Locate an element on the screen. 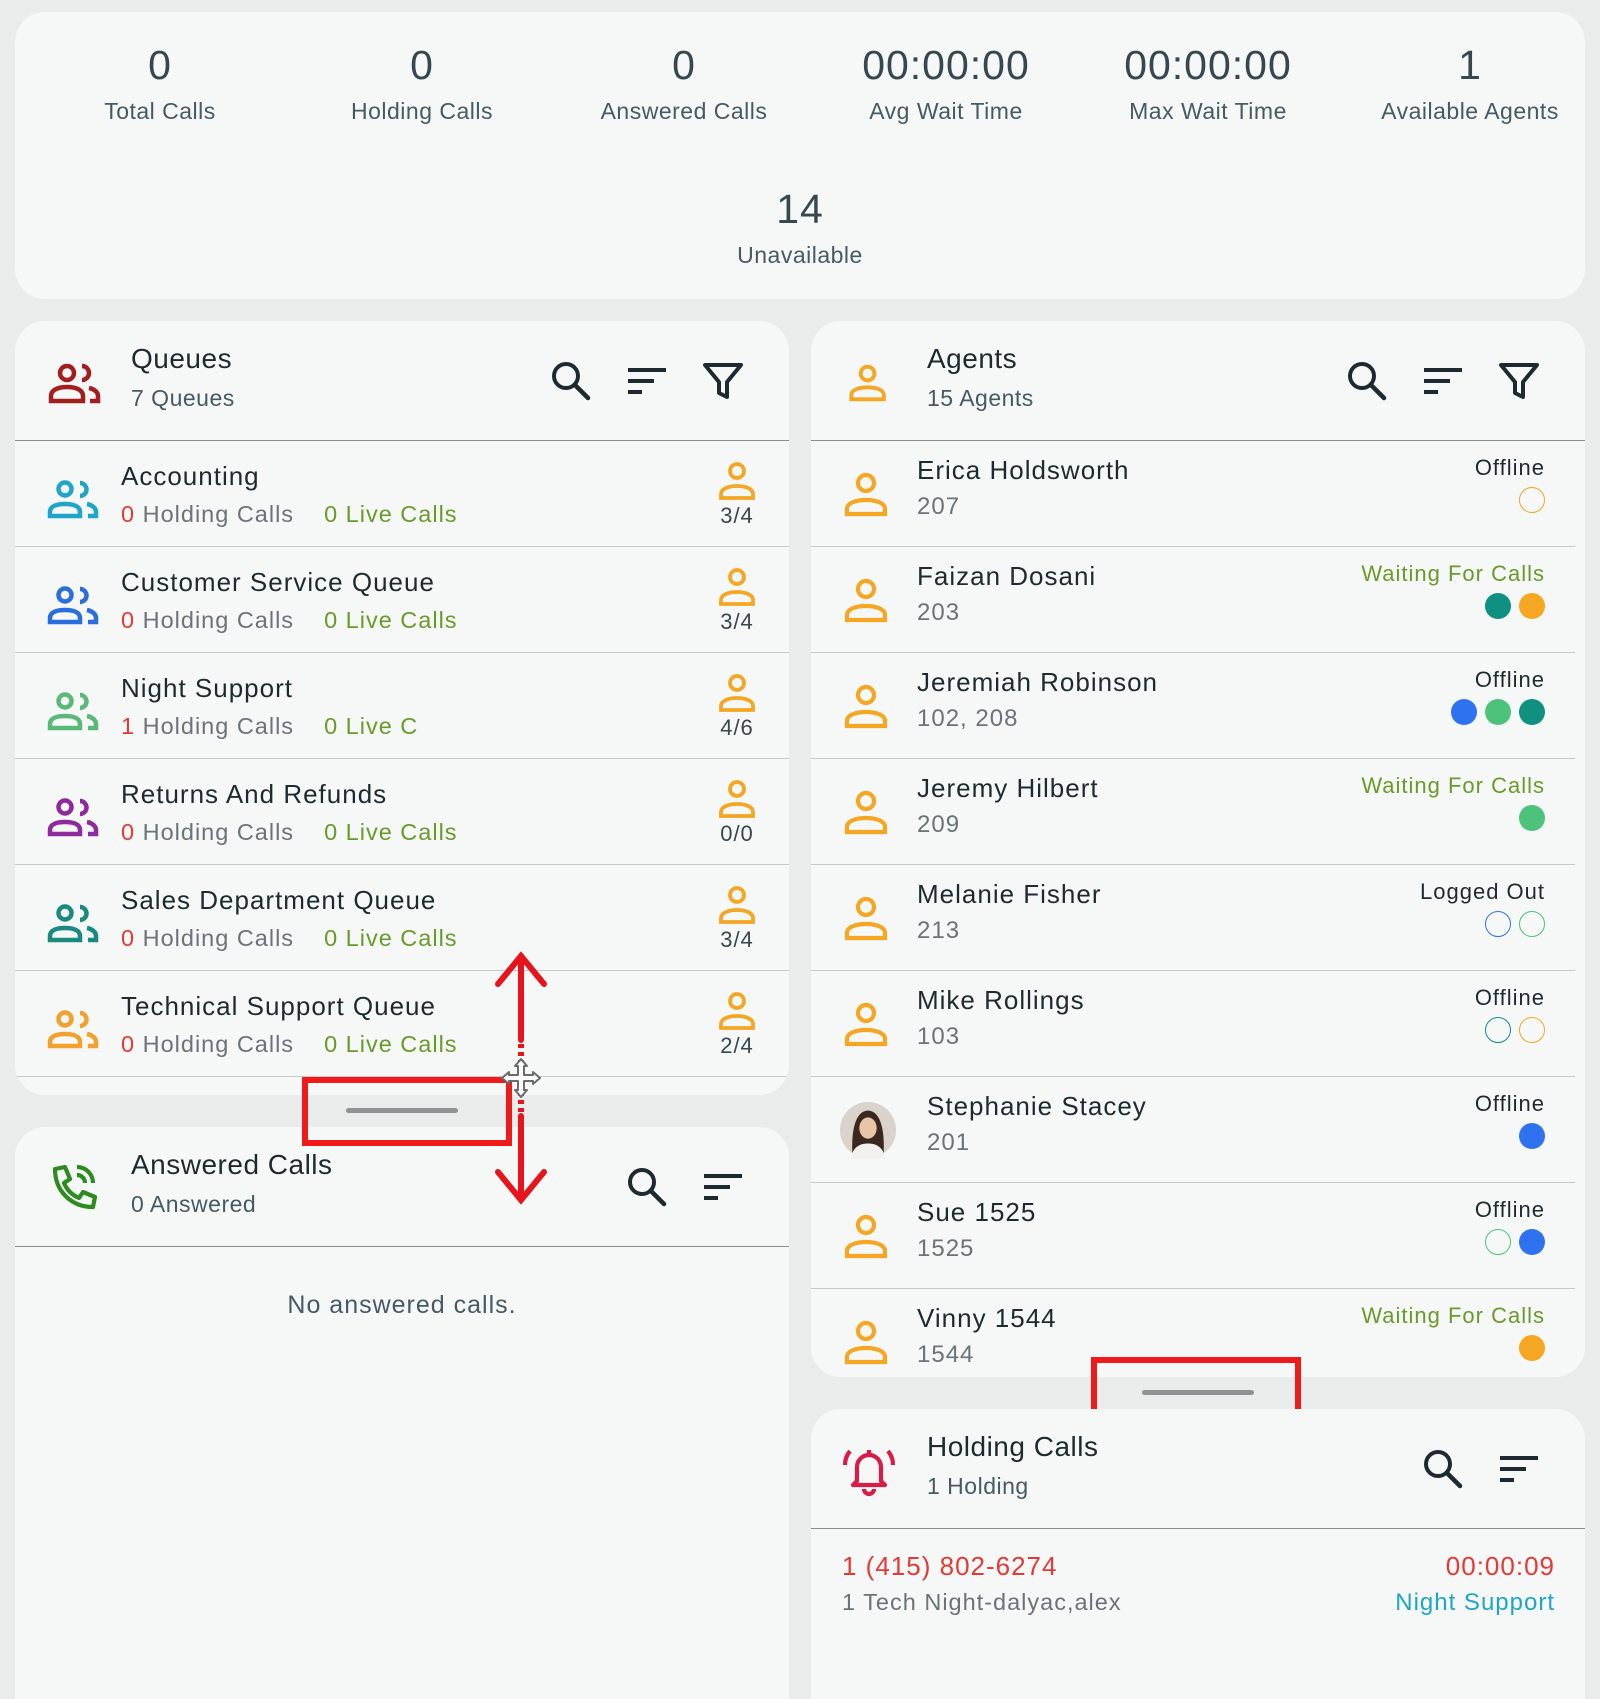  agent-extension: 1544 is located at coordinates (946, 1354).